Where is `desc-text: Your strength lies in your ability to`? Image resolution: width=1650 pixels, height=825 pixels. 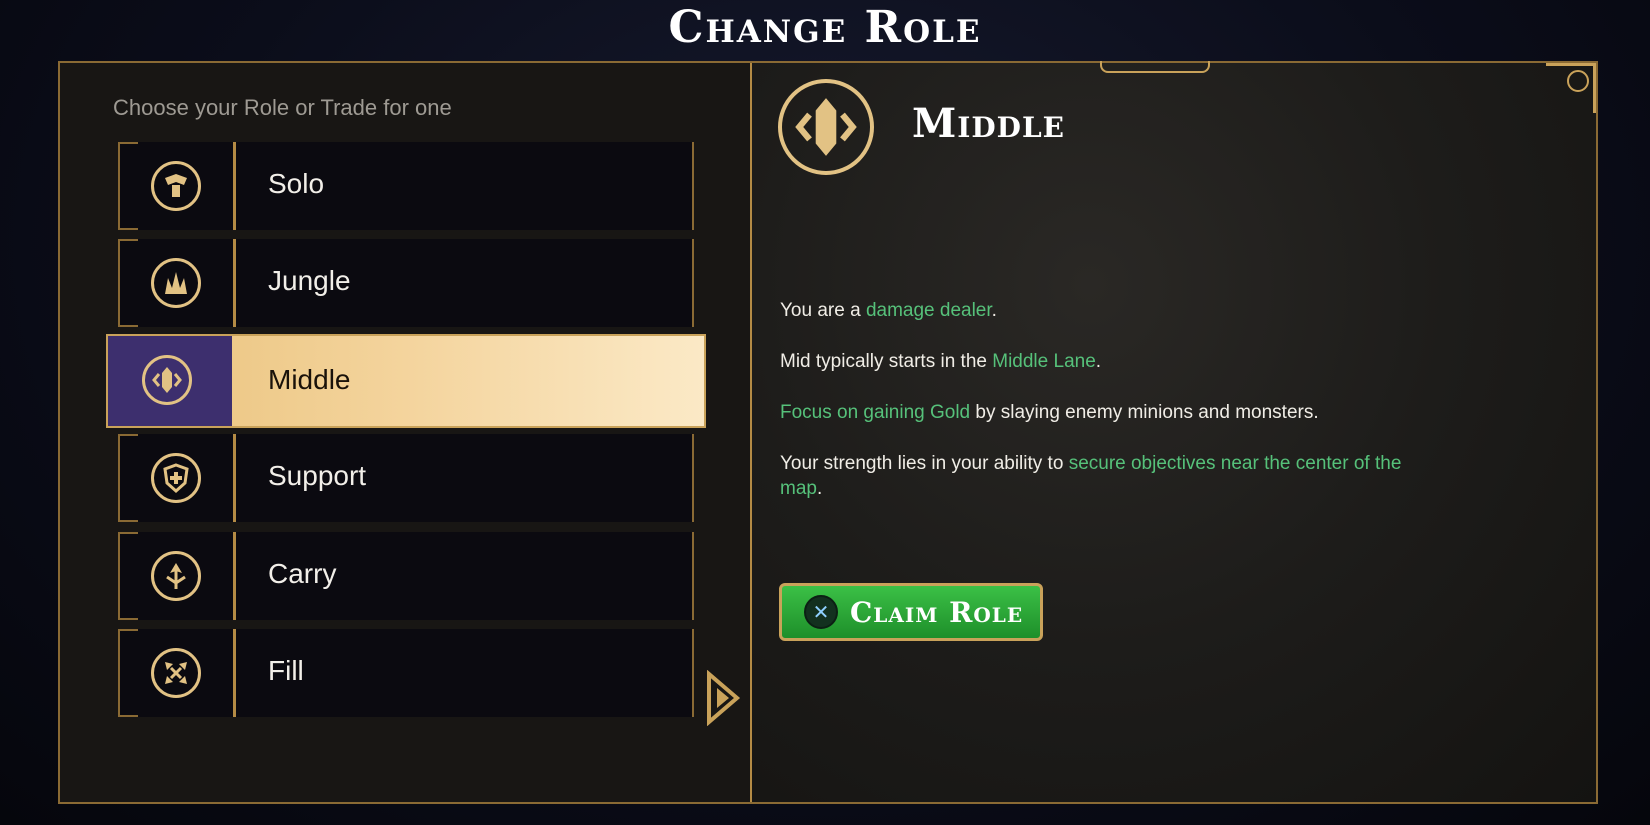
desc-text: Your strength lies in your ability to is located at coordinates (924, 463).